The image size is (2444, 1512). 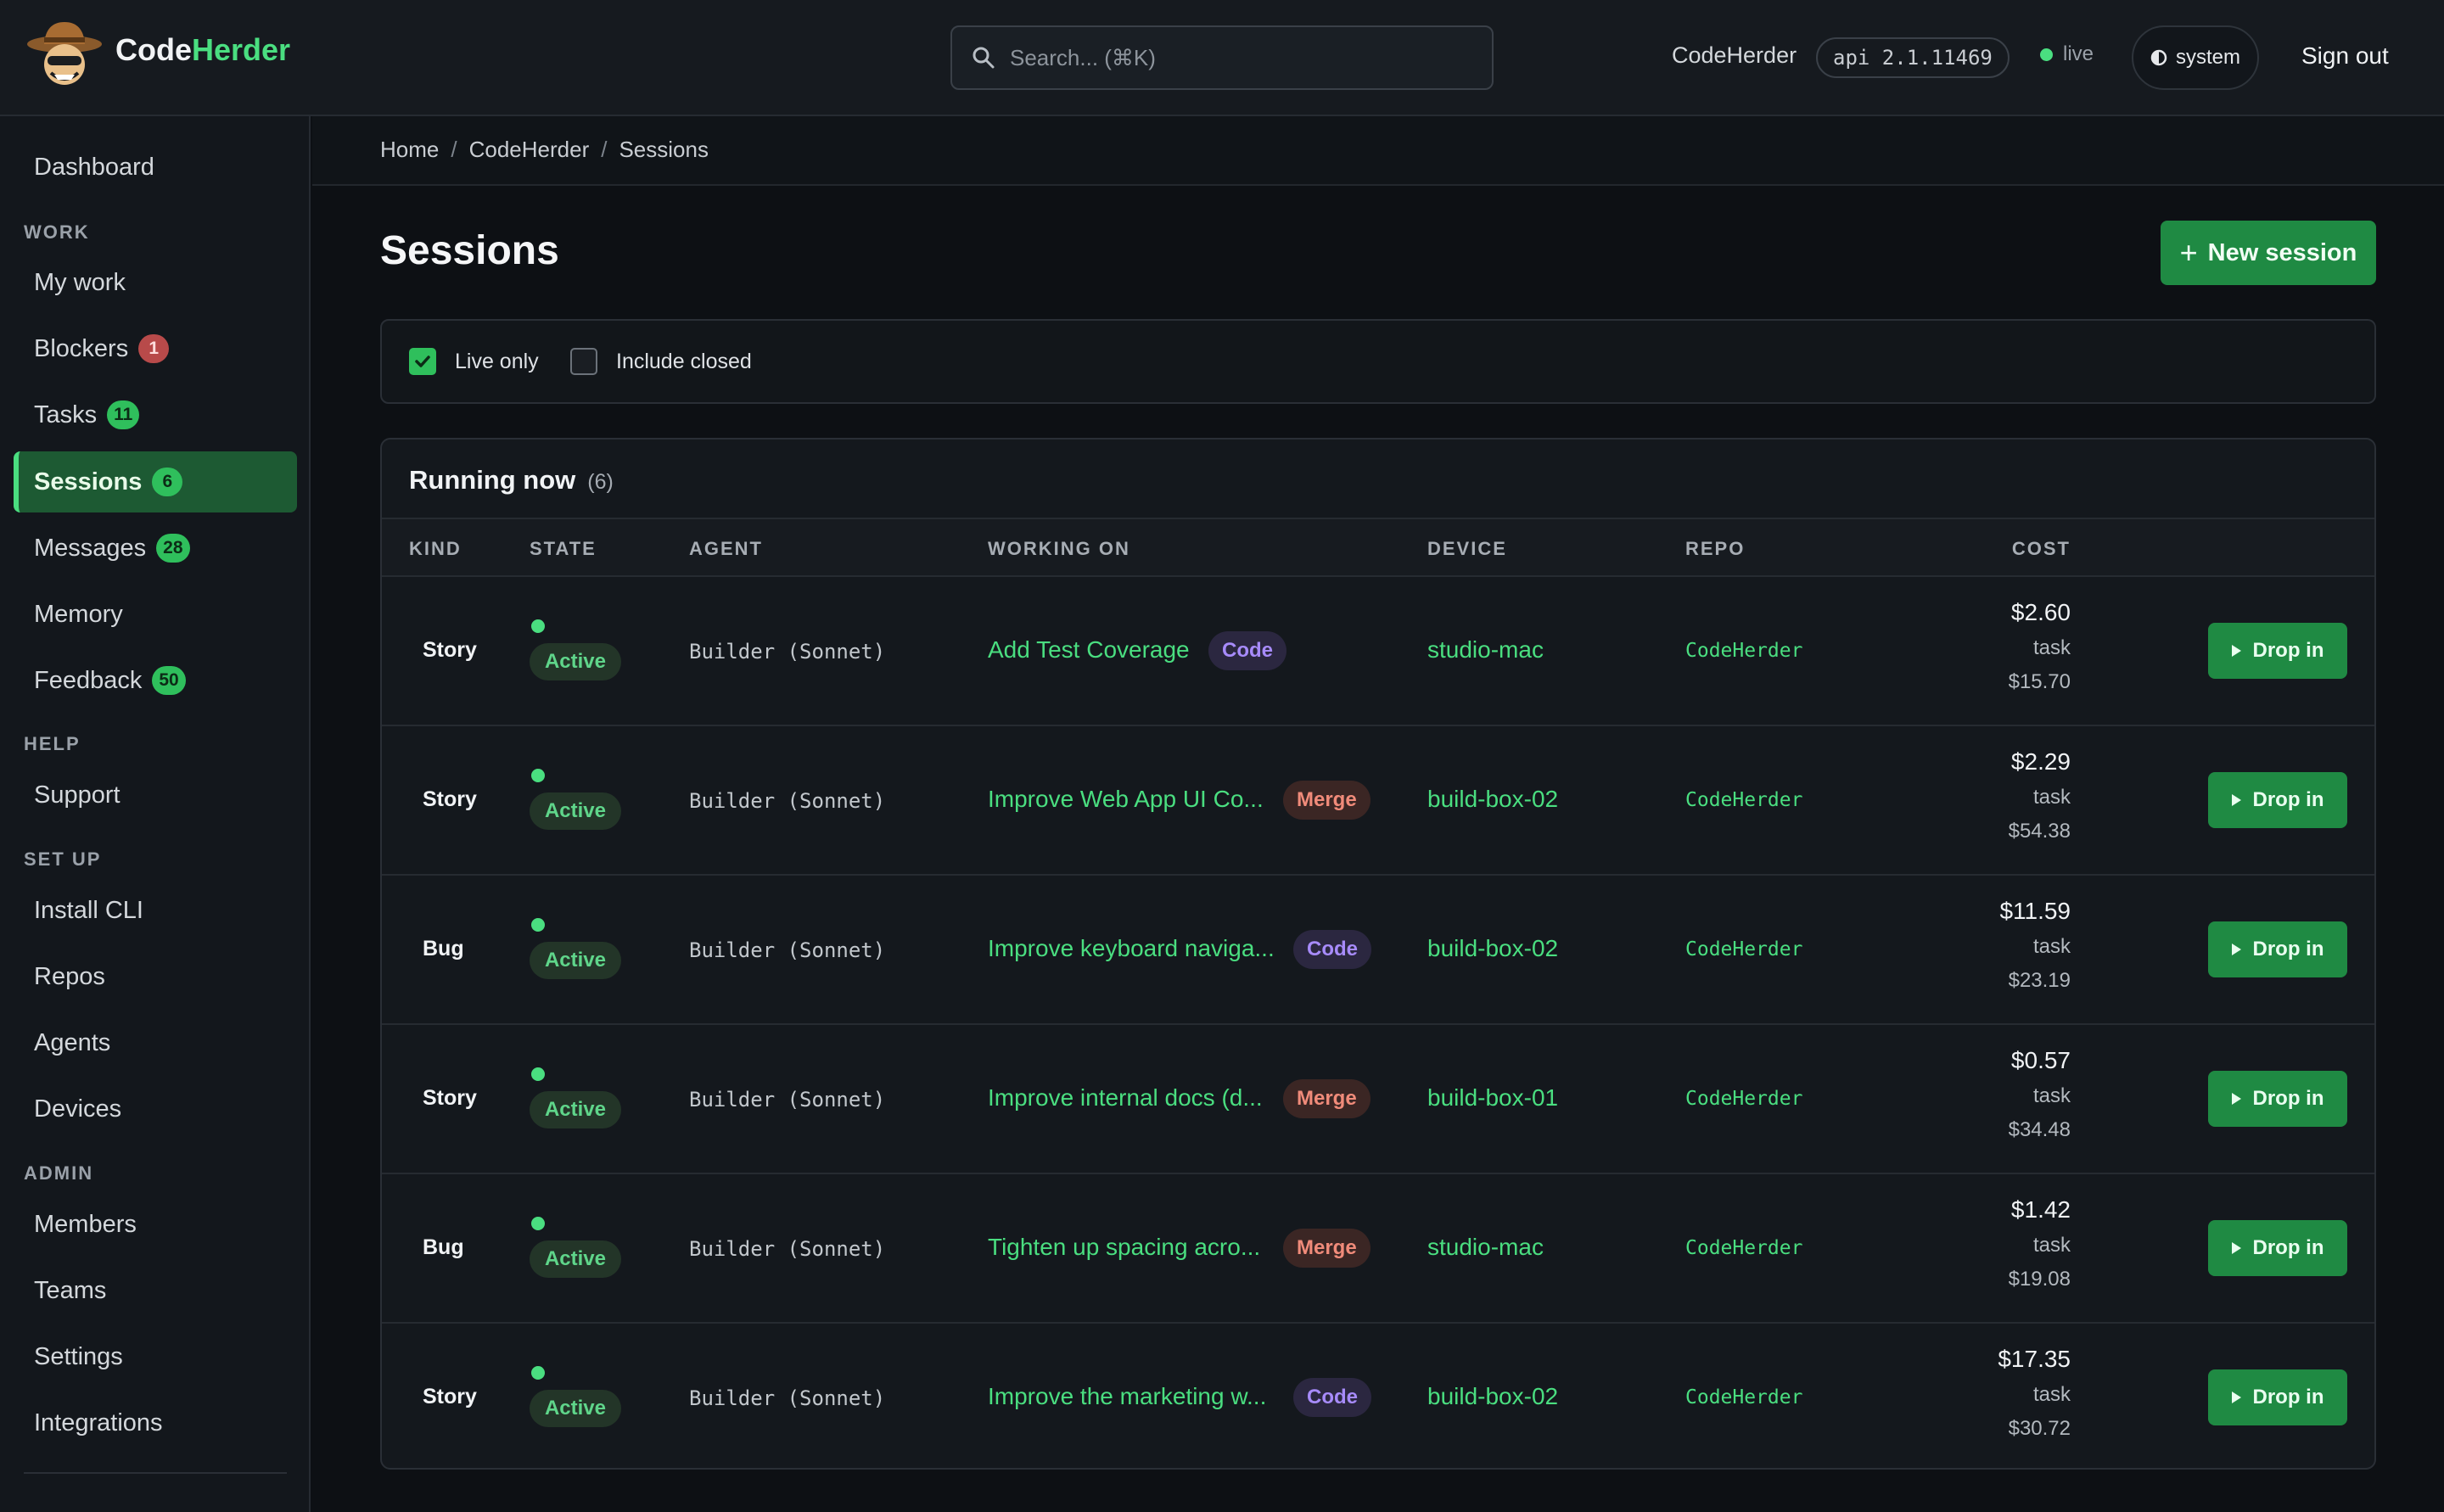 What do you see at coordinates (2078, 53) in the screenshot?
I see `live-status-label: live` at bounding box center [2078, 53].